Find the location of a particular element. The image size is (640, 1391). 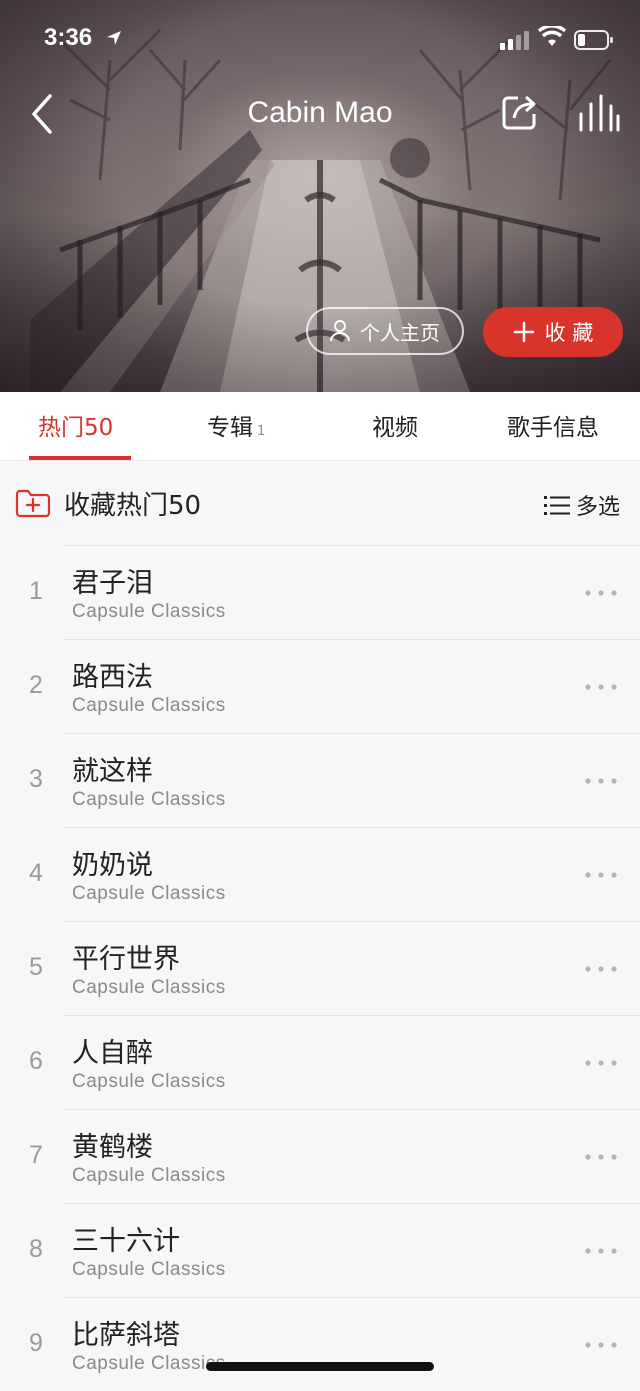

tab-label: 歌手信息 is located at coordinates (553, 428).